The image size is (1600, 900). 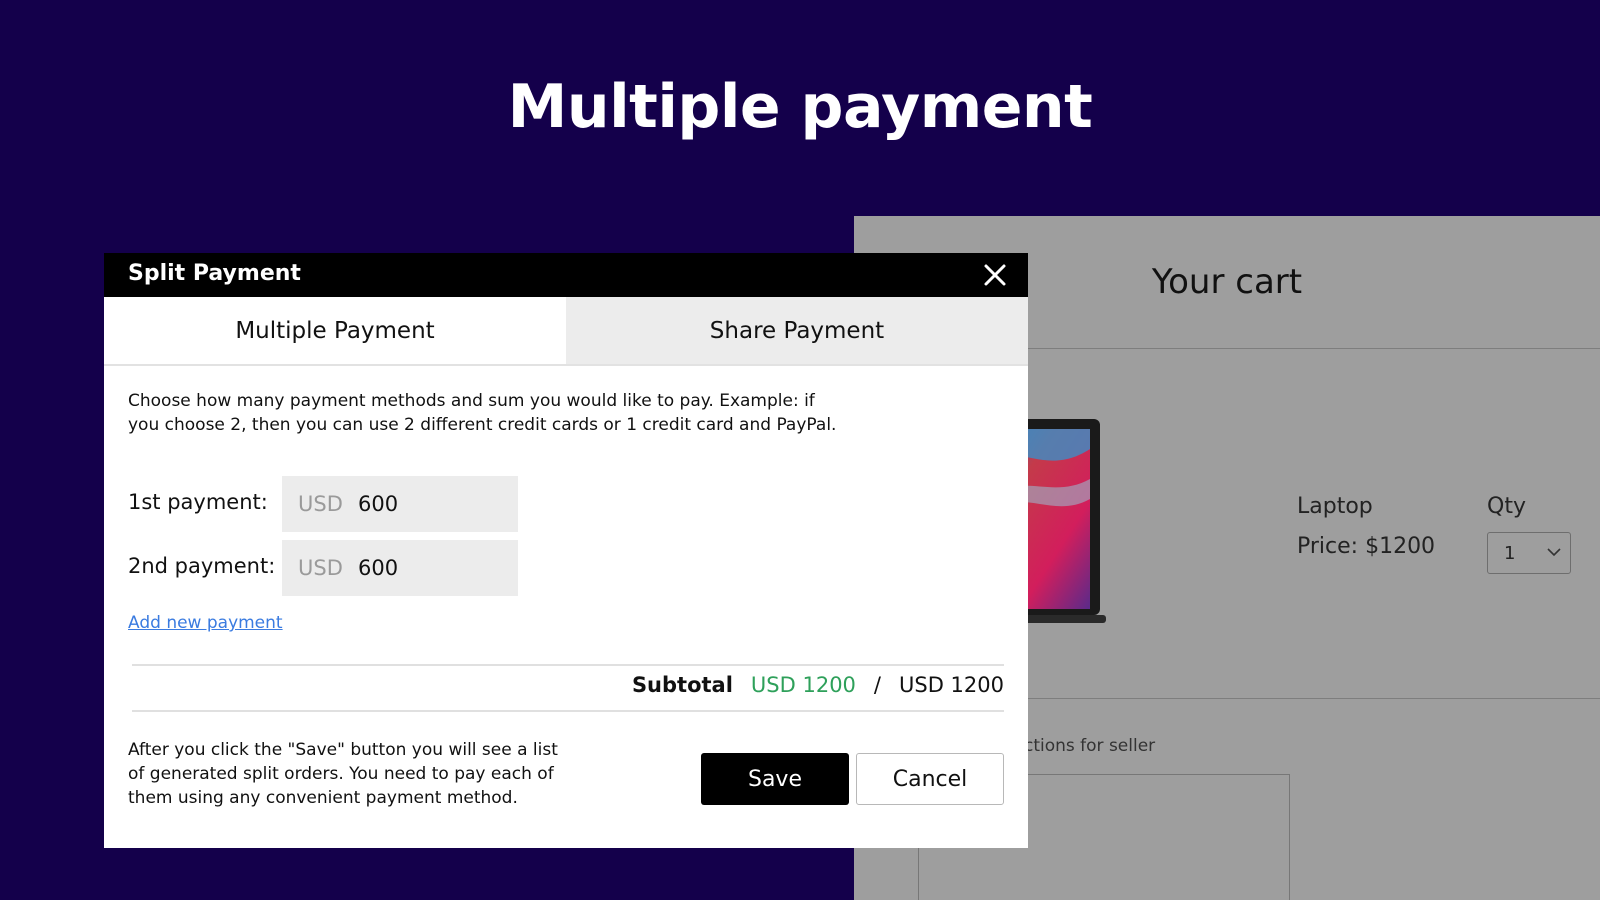 What do you see at coordinates (566, 275) in the screenshot?
I see `modal-header: Split Payment` at bounding box center [566, 275].